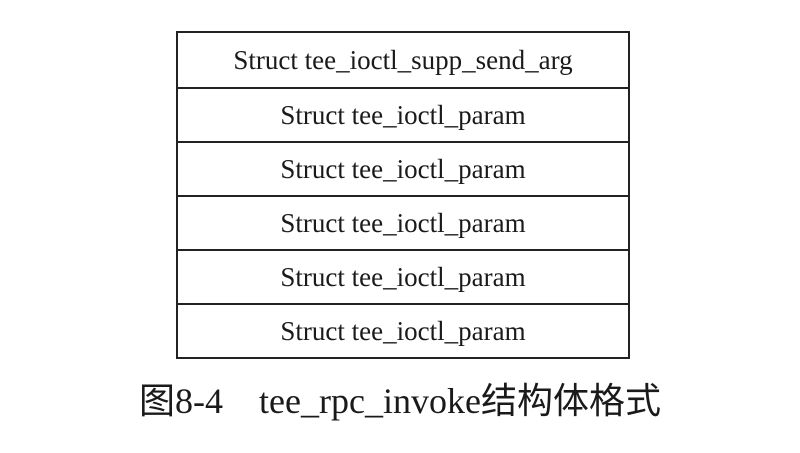  I want to click on struct-row-send-arg: Struct tee_ioctl_supp_send_arg, so click(403, 60).